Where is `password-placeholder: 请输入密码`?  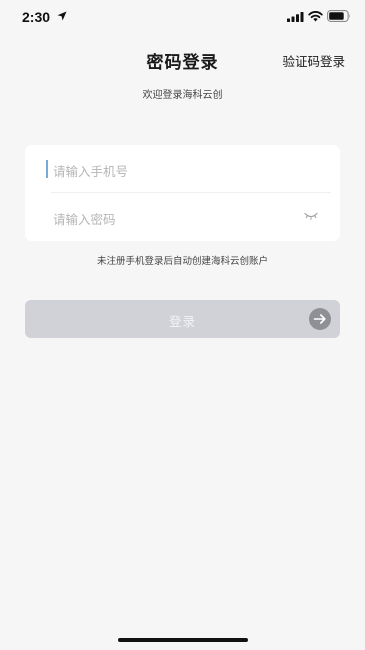 password-placeholder: 请输入密码 is located at coordinates (84, 219).